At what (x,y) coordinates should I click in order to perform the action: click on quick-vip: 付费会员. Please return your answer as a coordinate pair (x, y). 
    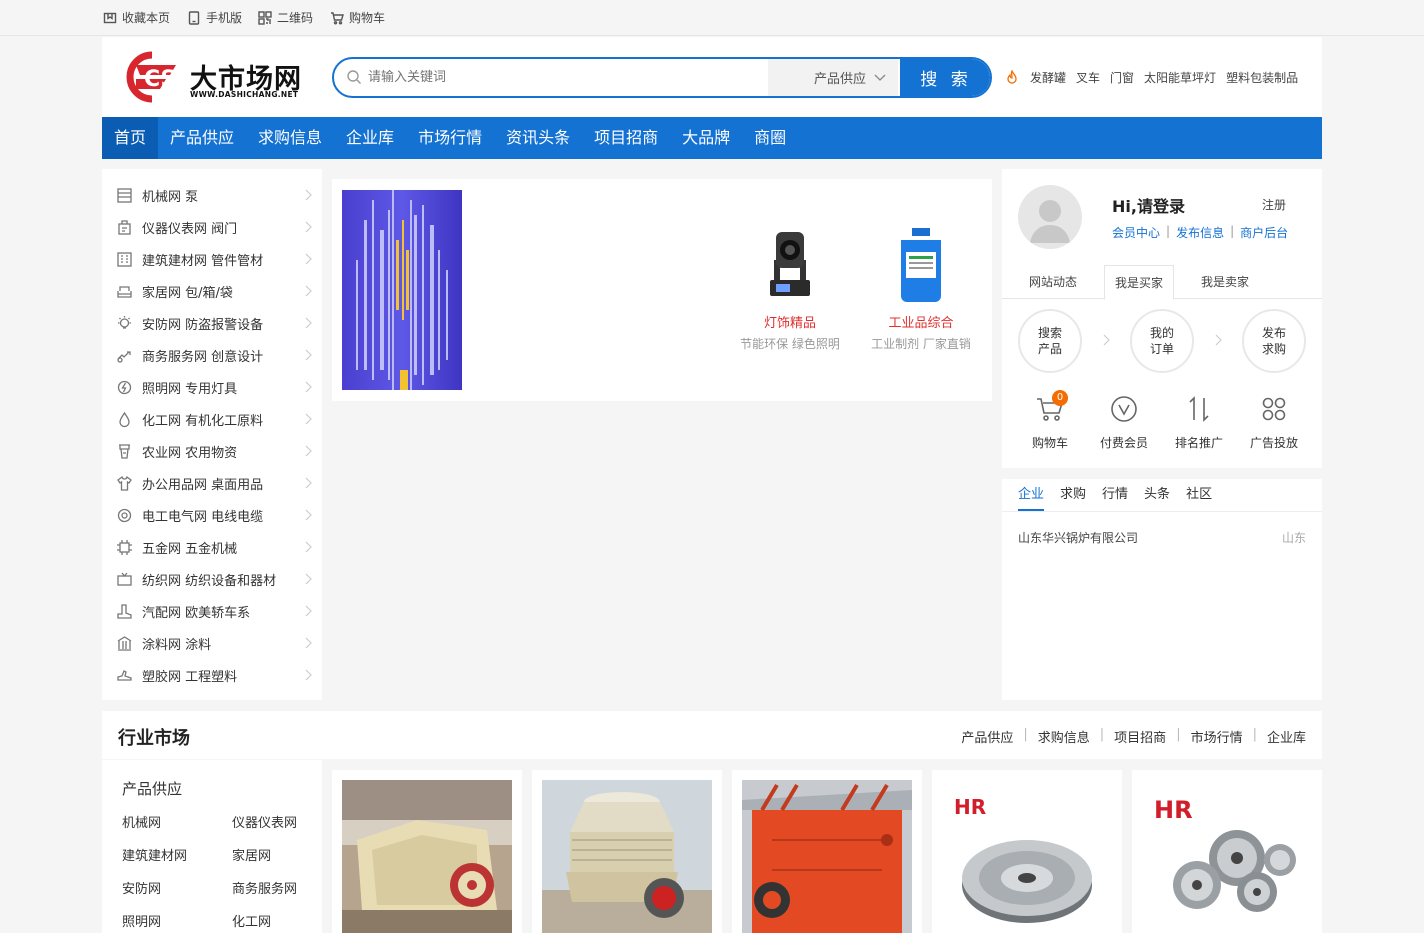
    Looking at the image, I should click on (1124, 422).